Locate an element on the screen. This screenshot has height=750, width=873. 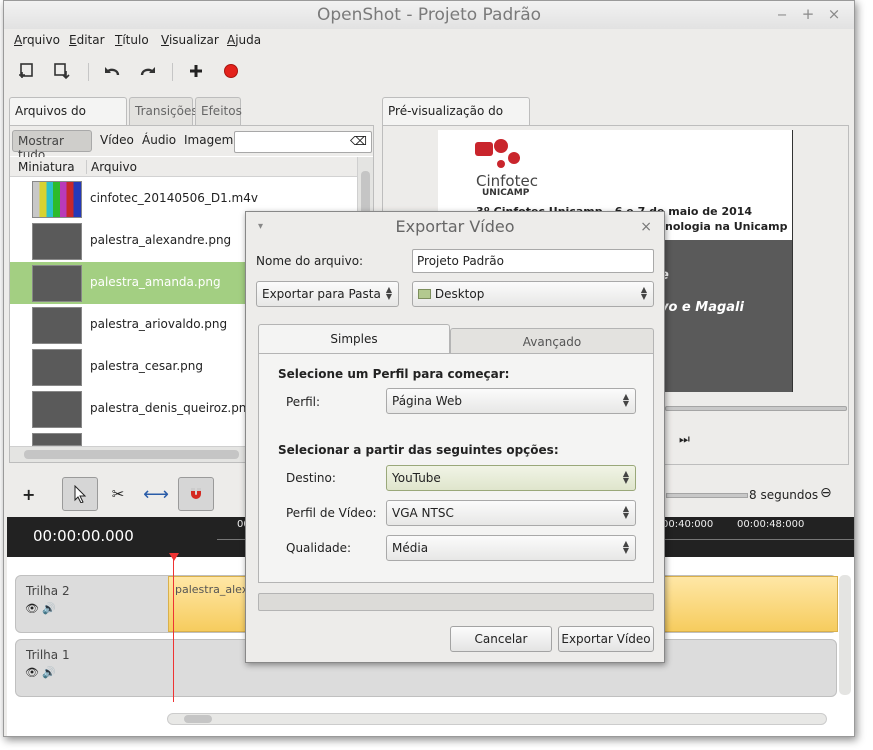
import-files-icon is located at coordinates (63, 71).